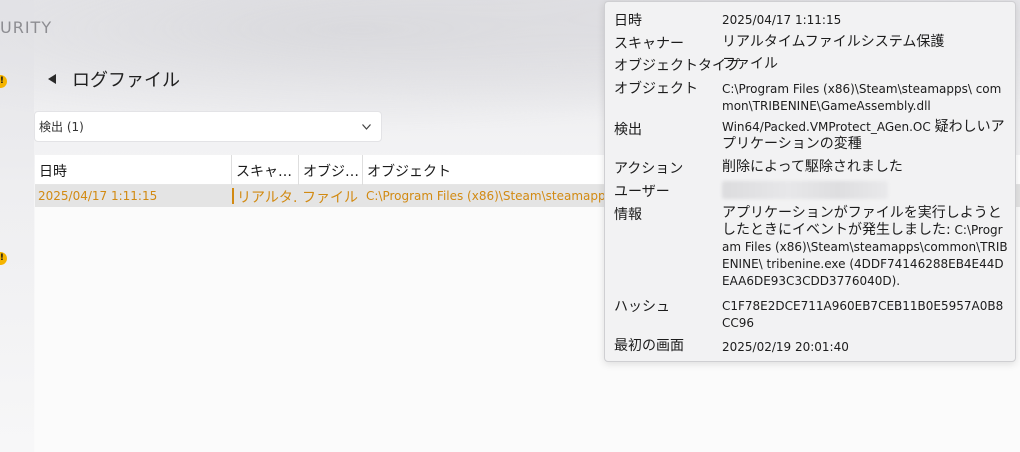  What do you see at coordinates (208, 126) in the screenshot?
I see `log-type-dropdown: 検出 (1)` at bounding box center [208, 126].